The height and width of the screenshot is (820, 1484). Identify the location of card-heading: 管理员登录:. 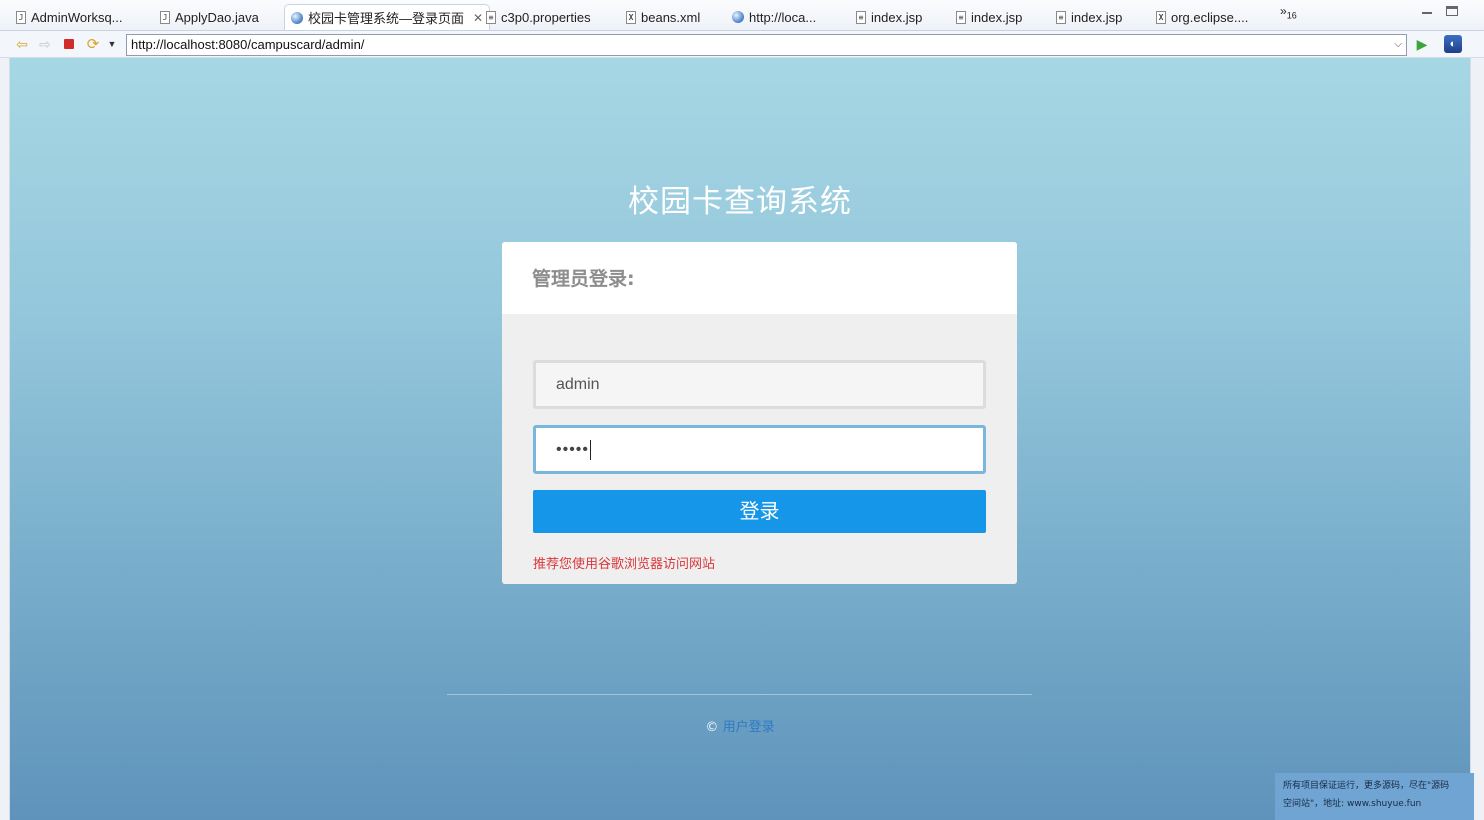
(759, 278).